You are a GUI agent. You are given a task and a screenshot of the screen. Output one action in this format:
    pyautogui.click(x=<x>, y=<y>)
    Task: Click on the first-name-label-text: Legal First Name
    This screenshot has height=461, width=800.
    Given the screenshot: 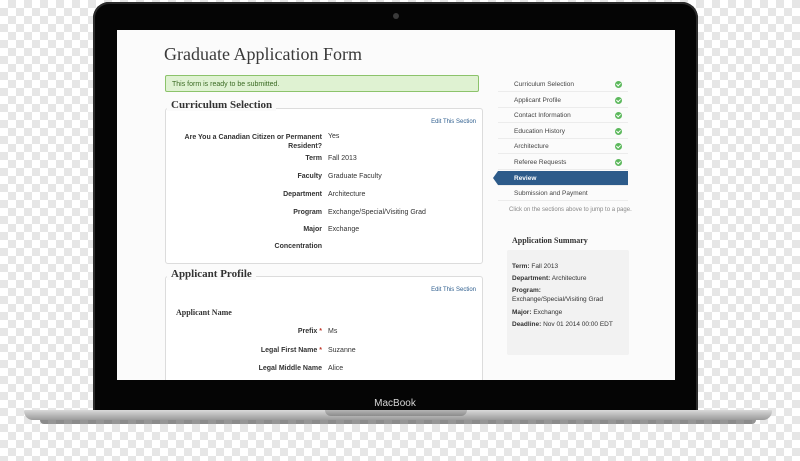 What is the action you would take?
    pyautogui.click(x=289, y=350)
    